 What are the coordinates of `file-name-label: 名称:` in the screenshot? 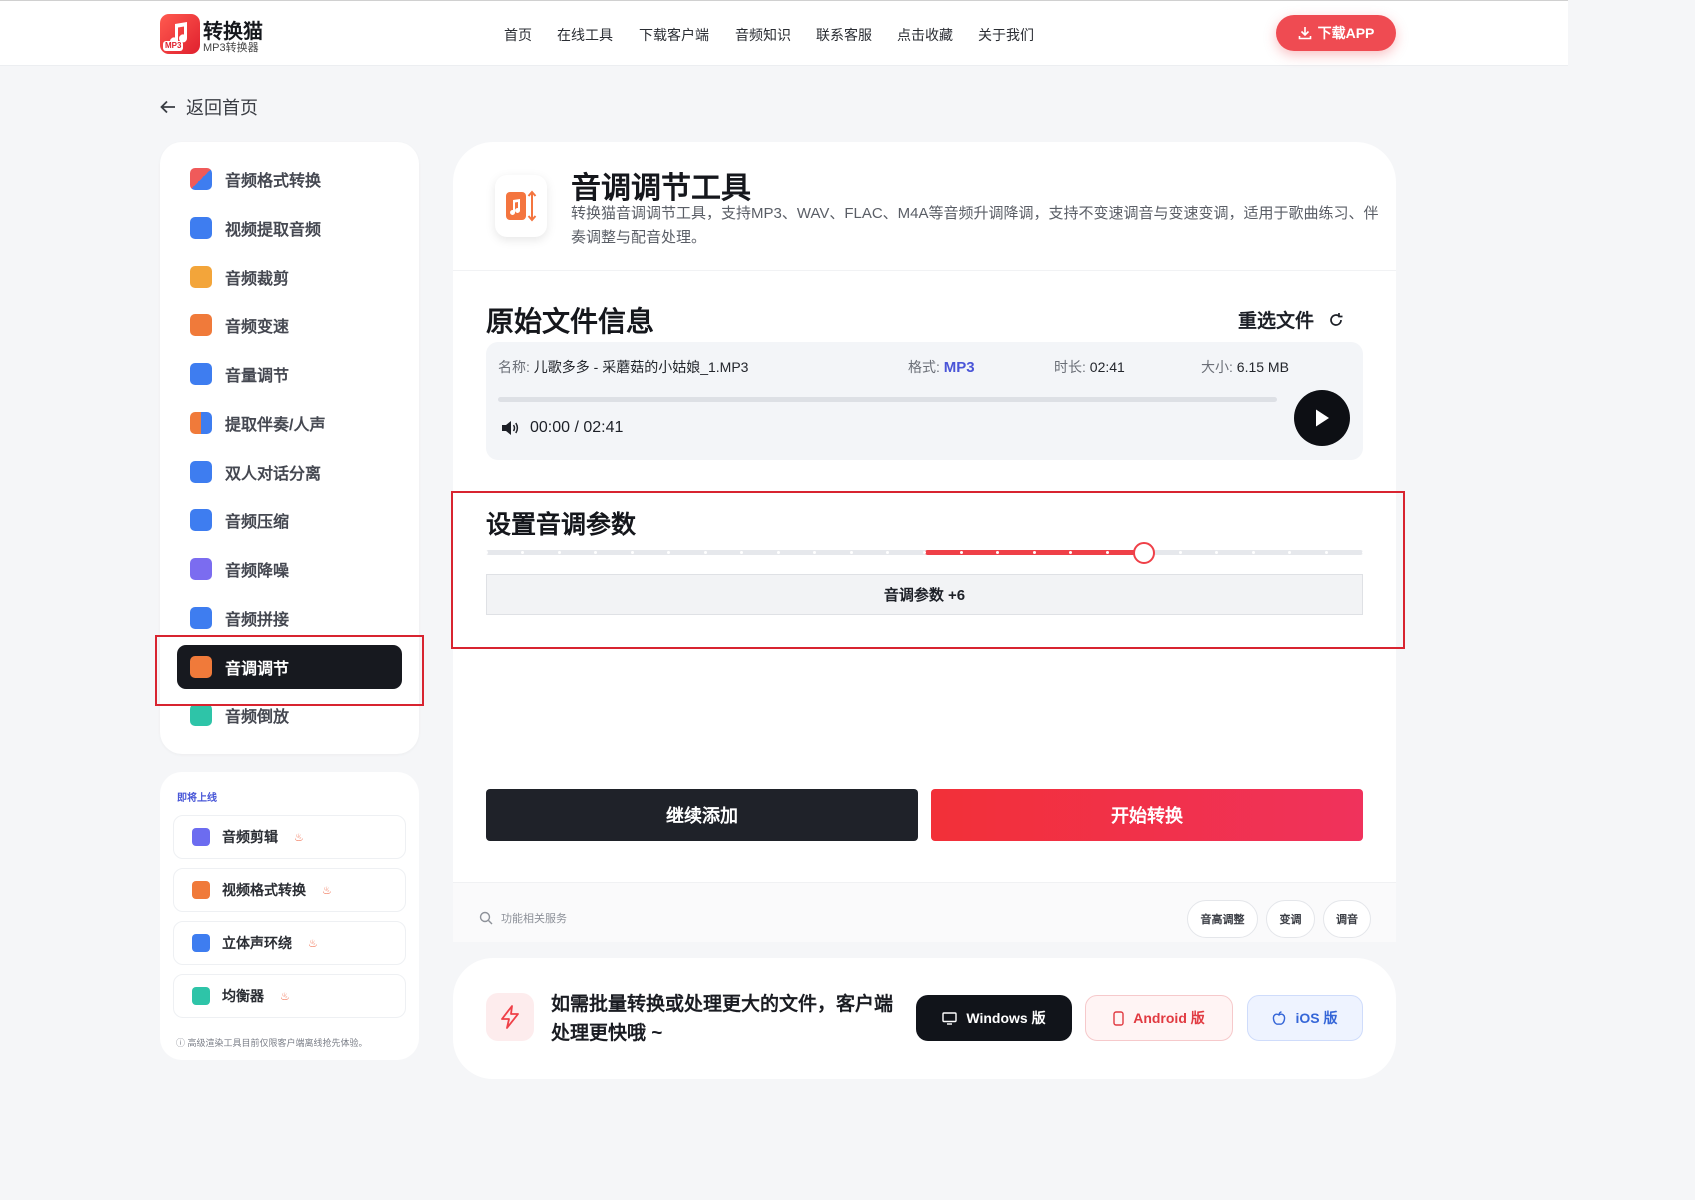 It's located at (514, 367).